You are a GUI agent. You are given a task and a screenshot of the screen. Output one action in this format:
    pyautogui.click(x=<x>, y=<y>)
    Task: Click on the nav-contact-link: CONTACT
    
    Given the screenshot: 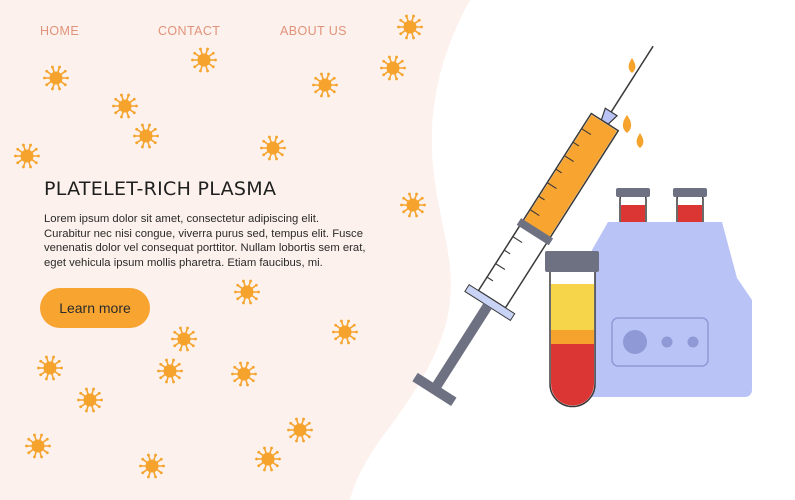 What is the action you would take?
    pyautogui.click(x=219, y=31)
    